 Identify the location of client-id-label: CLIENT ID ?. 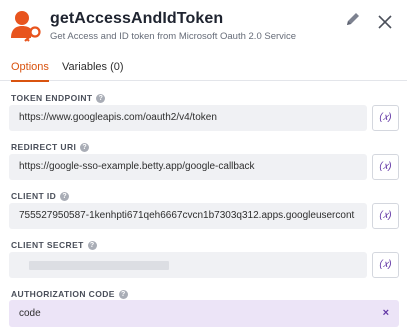
(40, 196).